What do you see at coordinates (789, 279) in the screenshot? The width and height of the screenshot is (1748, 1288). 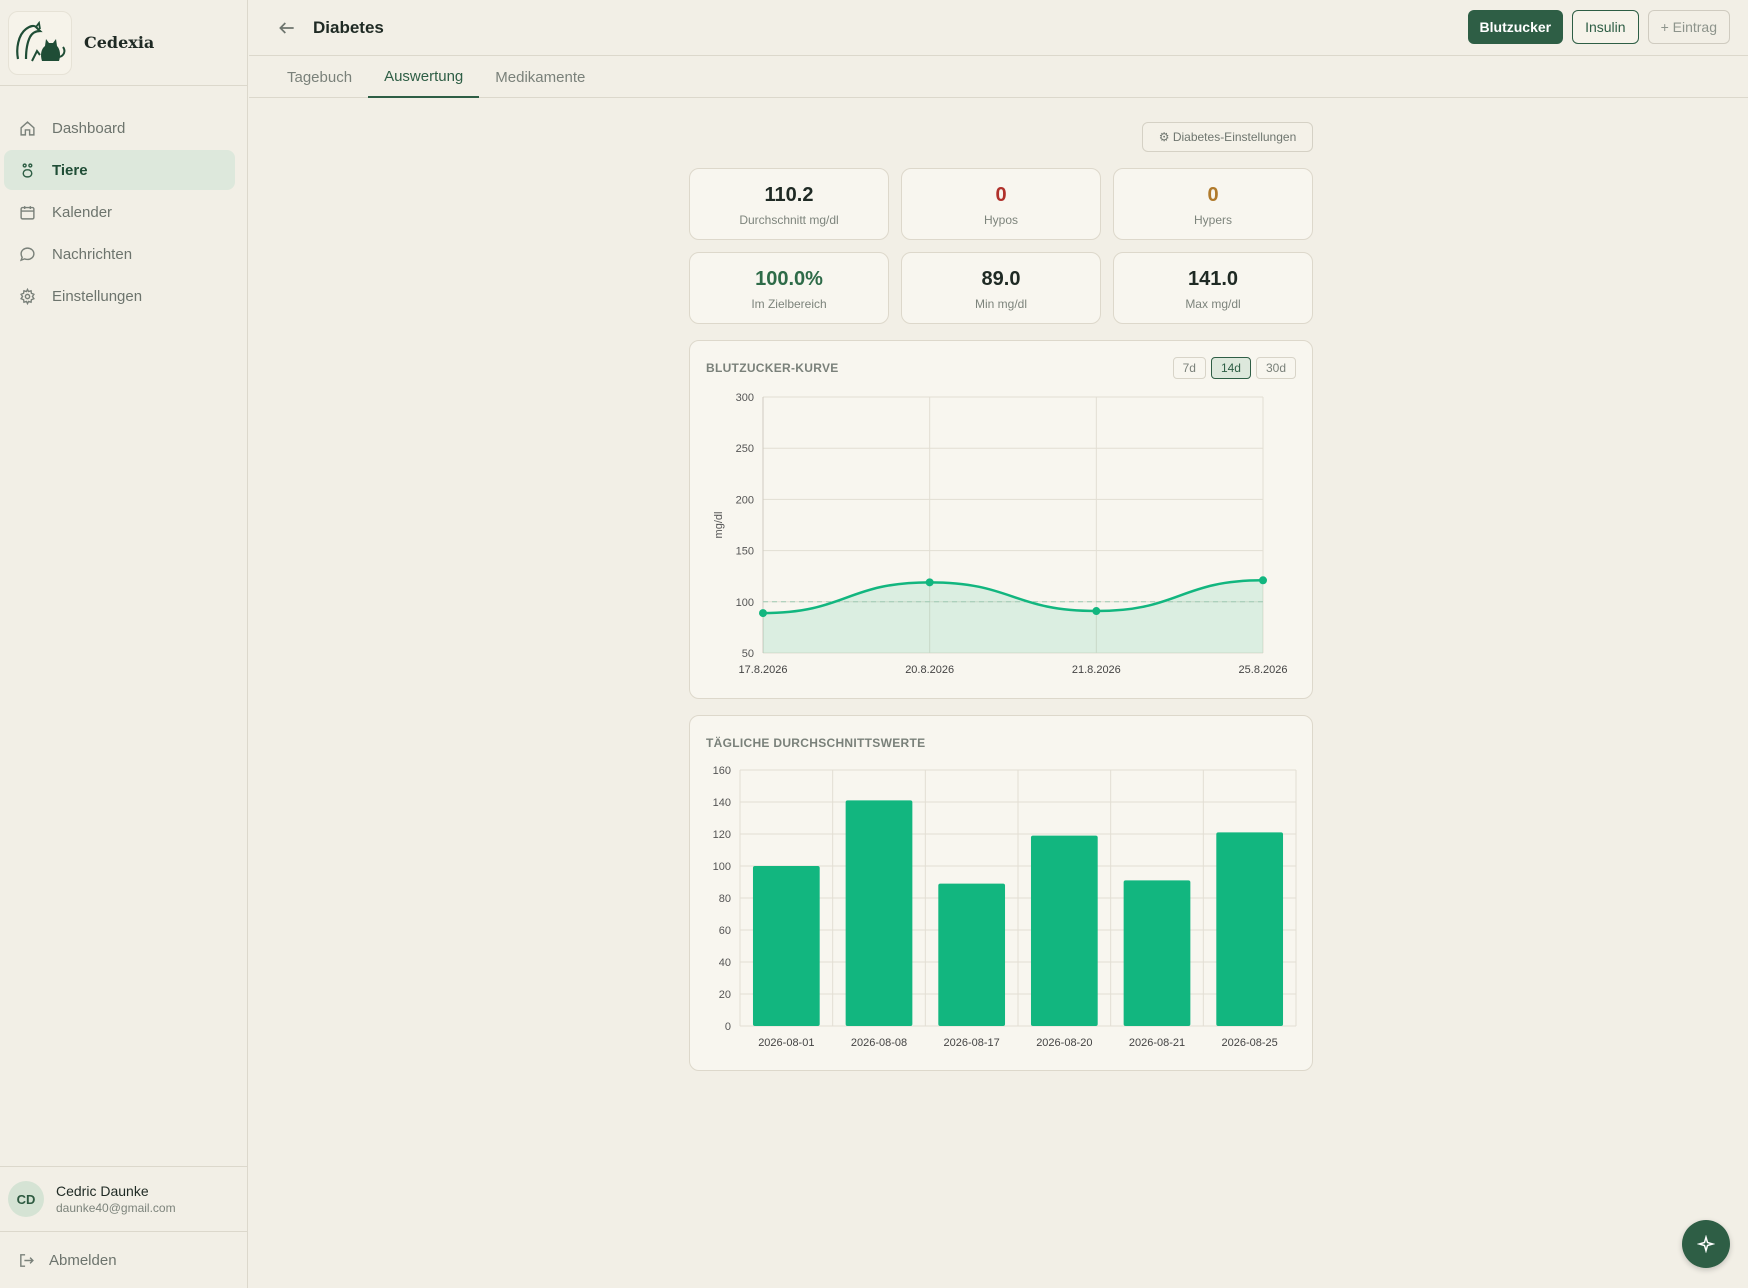 I see `stat-value: 100.0%` at bounding box center [789, 279].